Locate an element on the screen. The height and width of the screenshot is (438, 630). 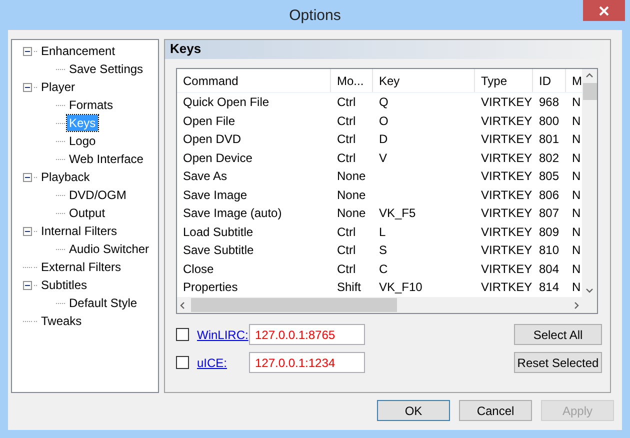
tree-item: Default Style is located at coordinates (103, 303).